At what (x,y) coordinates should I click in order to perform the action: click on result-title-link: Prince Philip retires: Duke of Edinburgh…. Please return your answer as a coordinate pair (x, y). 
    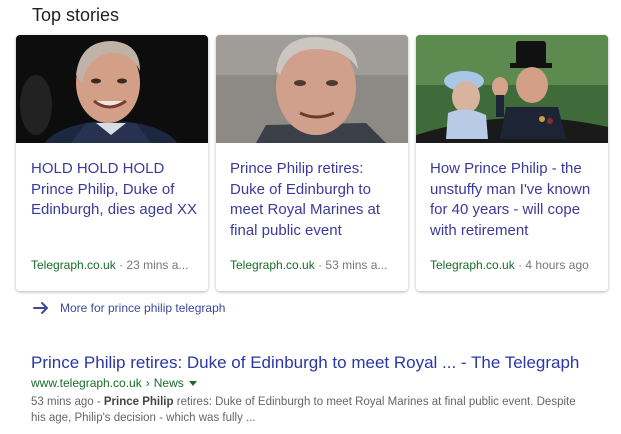
    Looking at the image, I should click on (305, 363).